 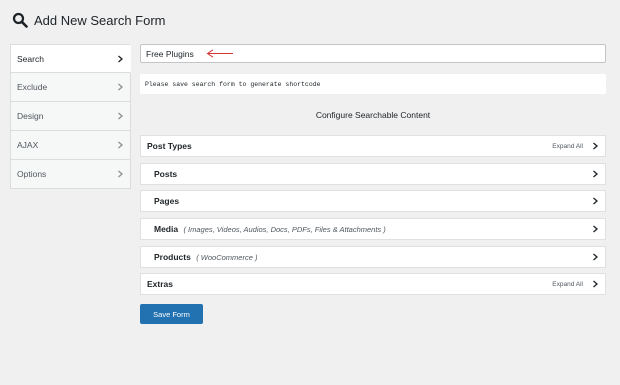 I want to click on panel-pages: Pages, so click(x=373, y=201).